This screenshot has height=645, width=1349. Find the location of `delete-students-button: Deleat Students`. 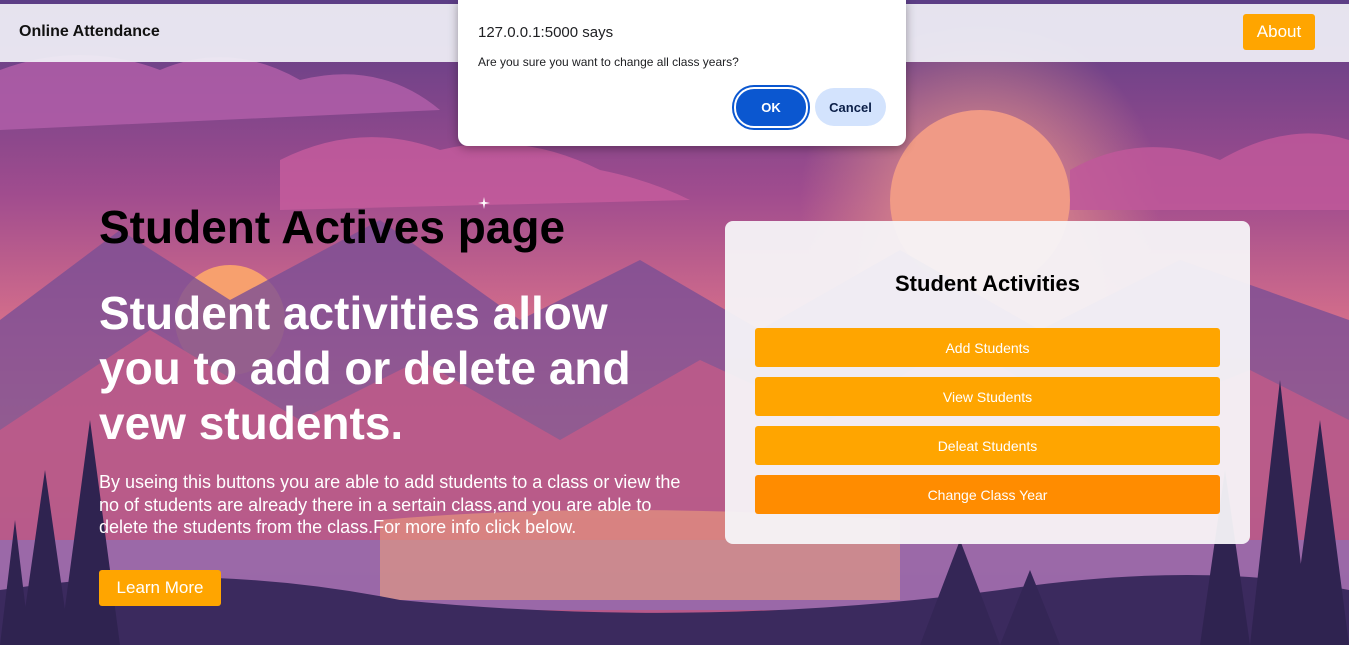

delete-students-button: Deleat Students is located at coordinates (987, 445).